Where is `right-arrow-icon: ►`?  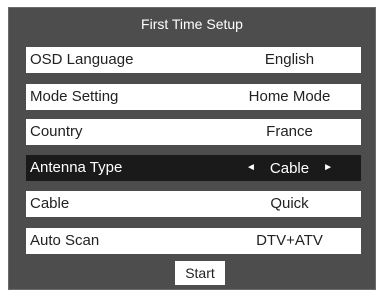
right-arrow-icon: ► is located at coordinates (328, 168).